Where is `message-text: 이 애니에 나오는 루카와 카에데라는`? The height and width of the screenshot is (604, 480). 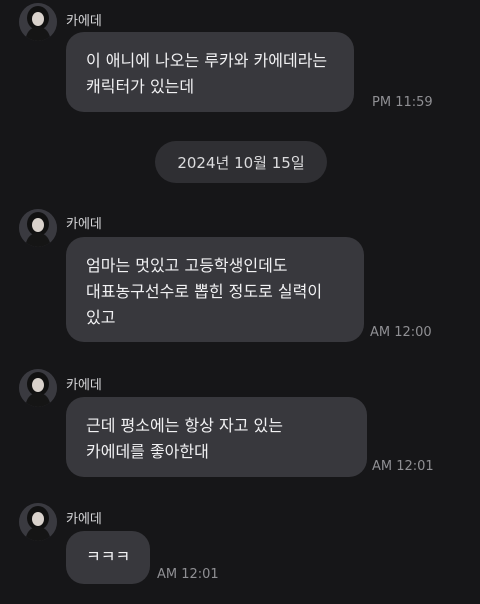
message-text: 이 애니에 나오는 루카와 카에데라는 is located at coordinates (207, 60).